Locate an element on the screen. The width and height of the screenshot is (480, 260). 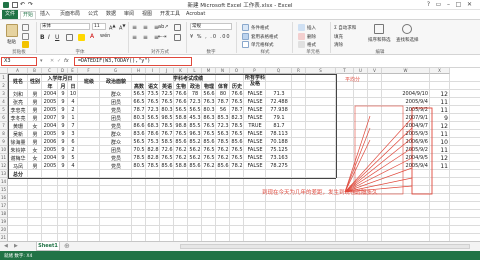
sheet-tab-bar: ◀ ▶ Sheet1 ⊕ is located at coordinates (240, 246).